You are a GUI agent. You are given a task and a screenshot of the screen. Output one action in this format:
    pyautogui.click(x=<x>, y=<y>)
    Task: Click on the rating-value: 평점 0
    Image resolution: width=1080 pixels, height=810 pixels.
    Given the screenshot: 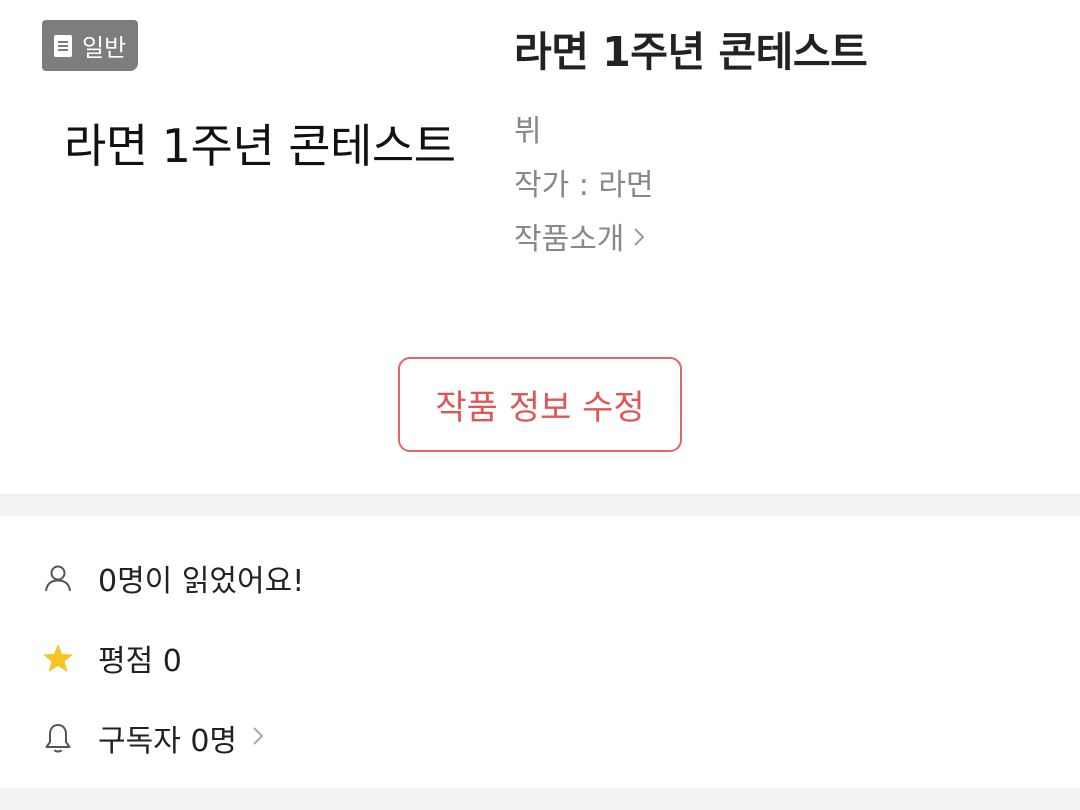 What is the action you would take?
    pyautogui.click(x=140, y=661)
    